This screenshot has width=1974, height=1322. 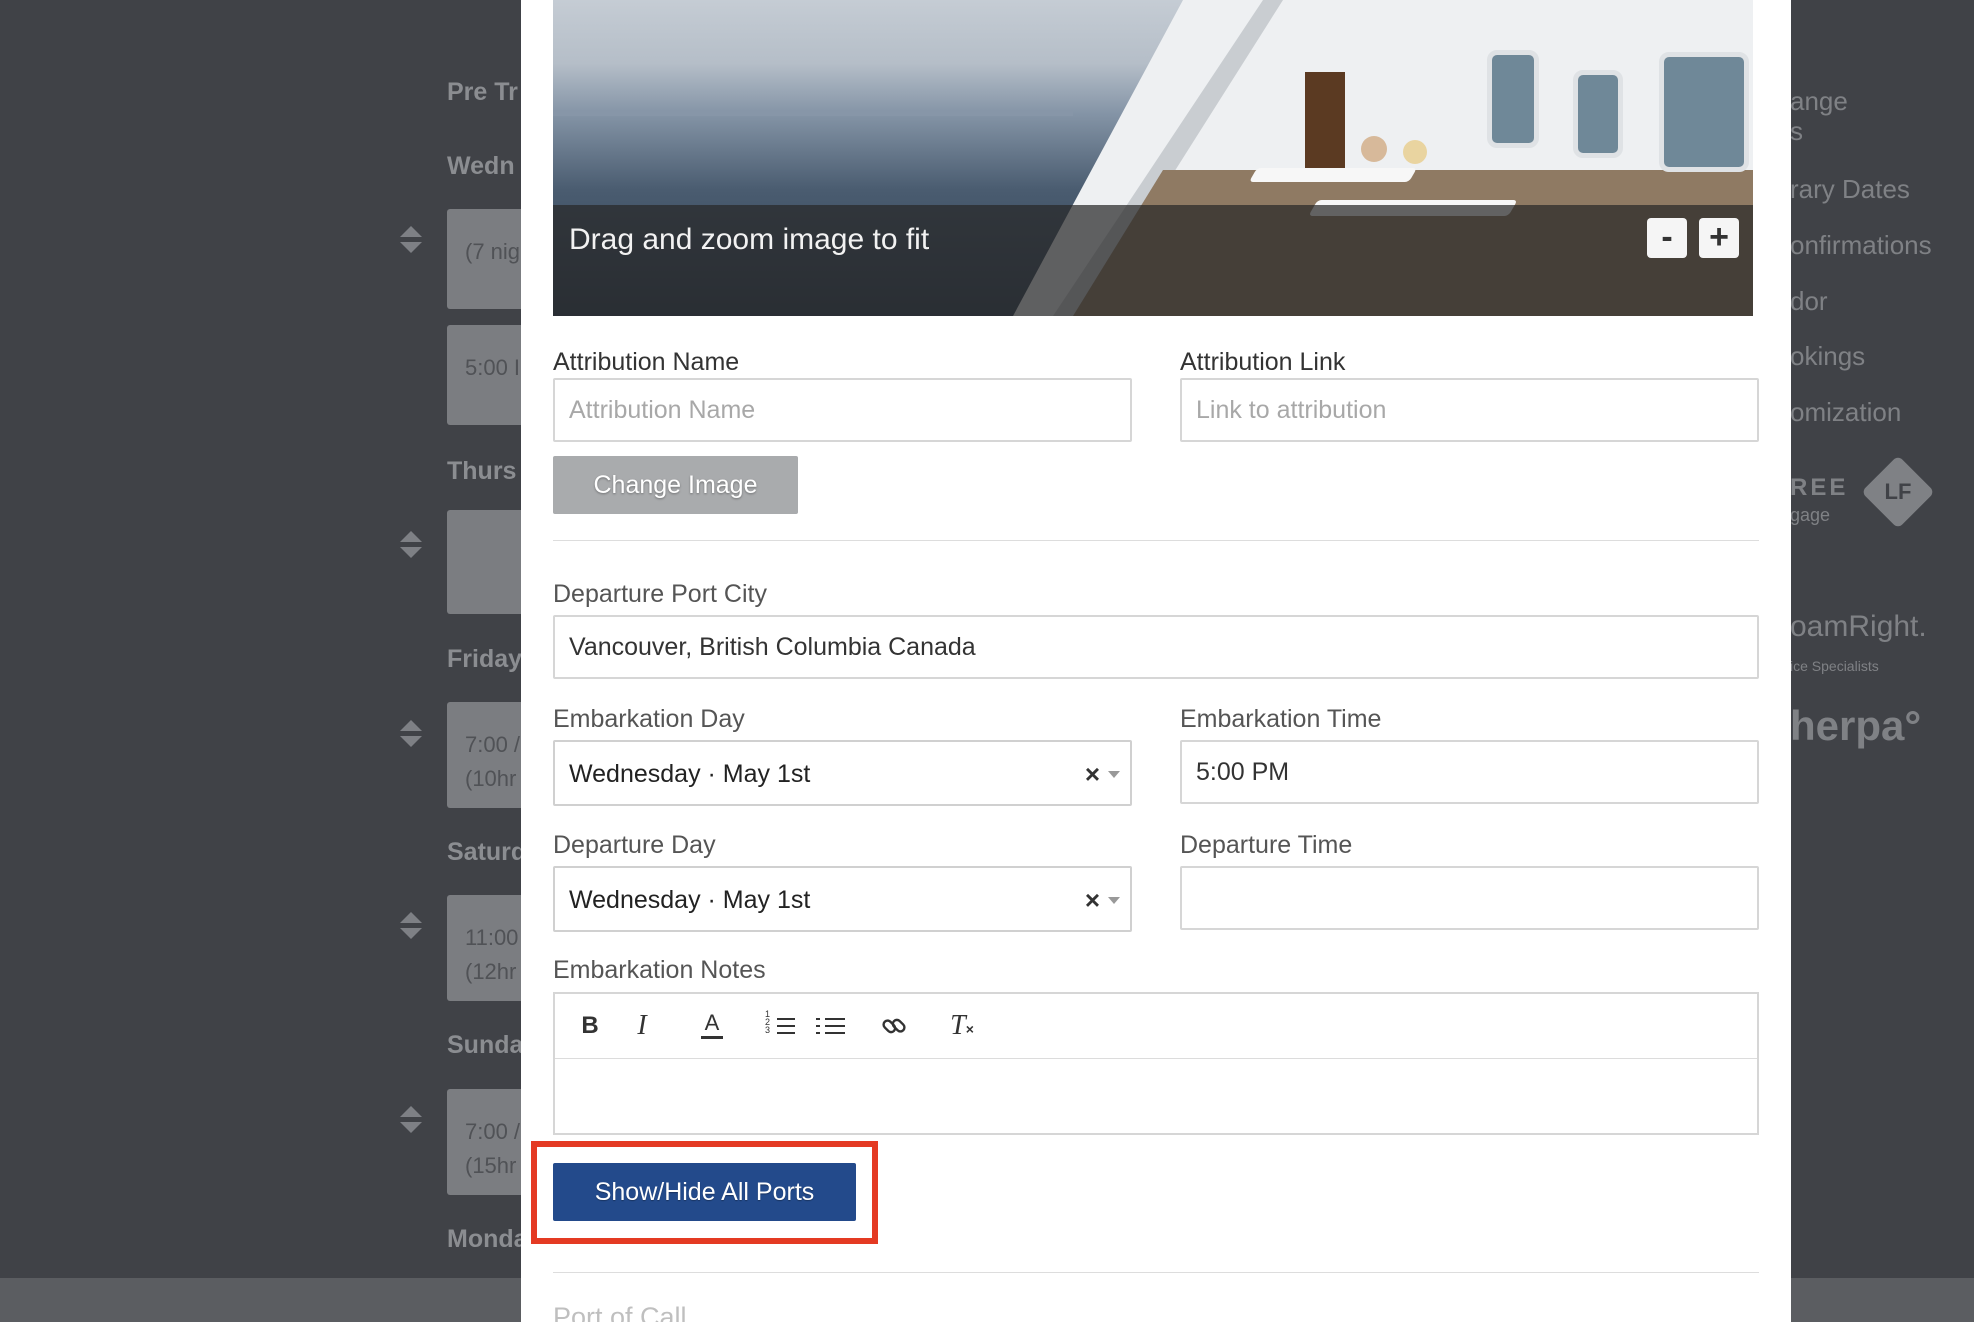 I want to click on change-image-button: Change Image, so click(x=675, y=485).